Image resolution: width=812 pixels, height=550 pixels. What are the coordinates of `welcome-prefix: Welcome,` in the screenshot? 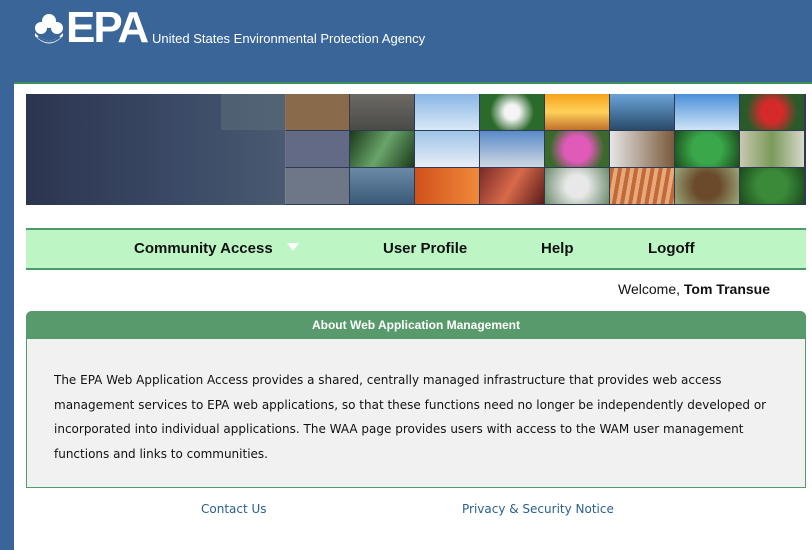 It's located at (649, 289).